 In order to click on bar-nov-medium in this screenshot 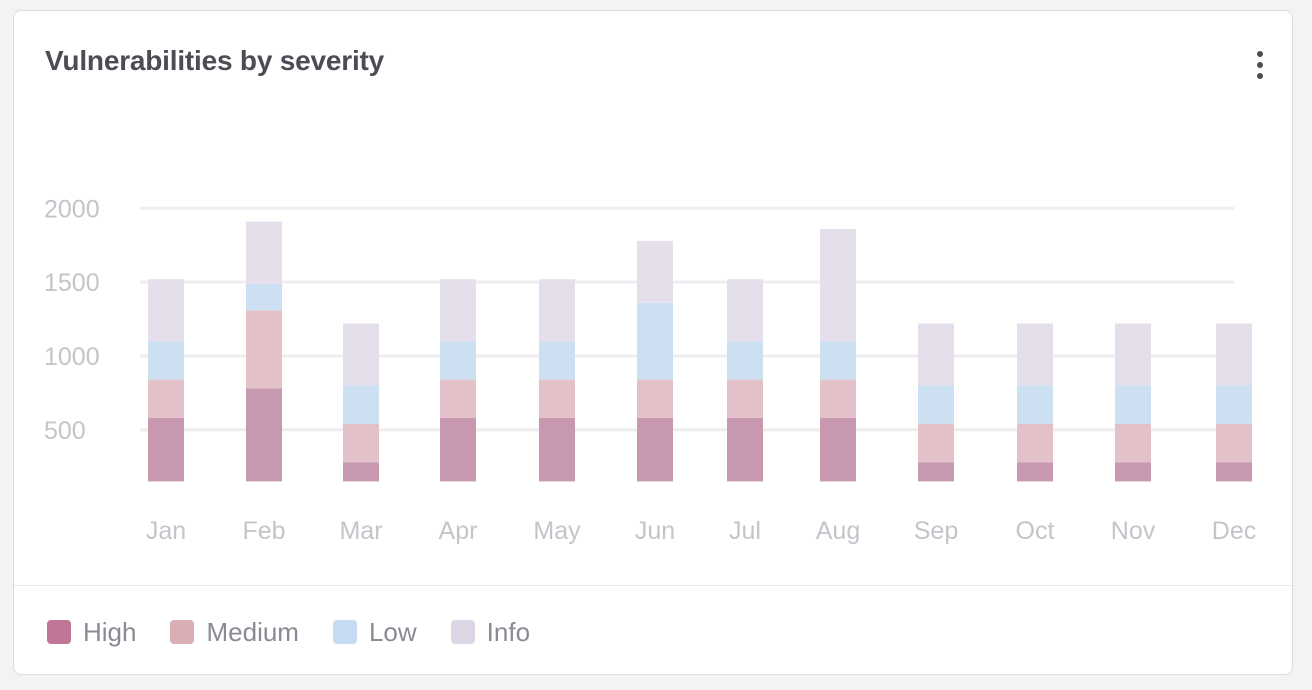, I will do `click(1133, 443)`.